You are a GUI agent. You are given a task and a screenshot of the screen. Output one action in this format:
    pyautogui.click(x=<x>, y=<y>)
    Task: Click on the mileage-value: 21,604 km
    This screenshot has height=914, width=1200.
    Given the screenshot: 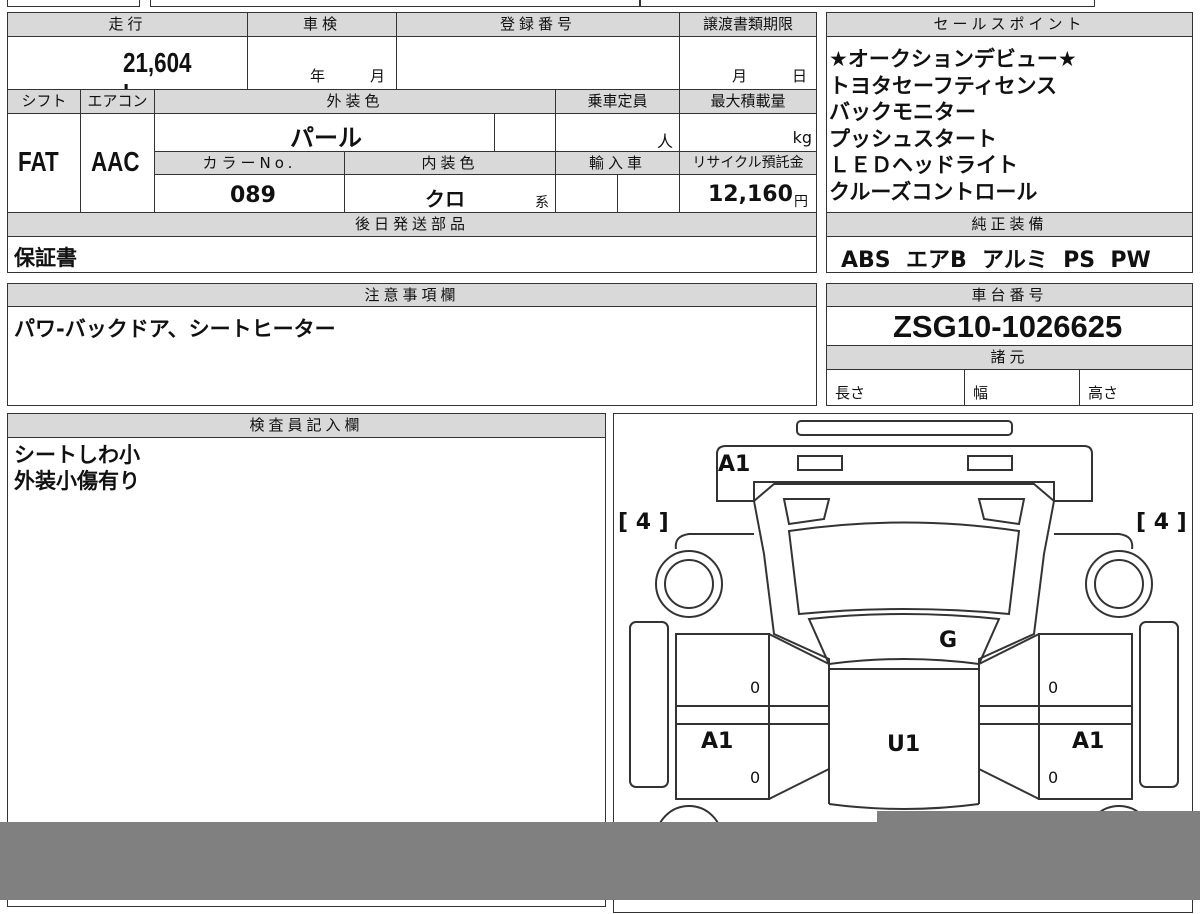 What is the action you would take?
    pyautogui.click(x=127, y=73)
    